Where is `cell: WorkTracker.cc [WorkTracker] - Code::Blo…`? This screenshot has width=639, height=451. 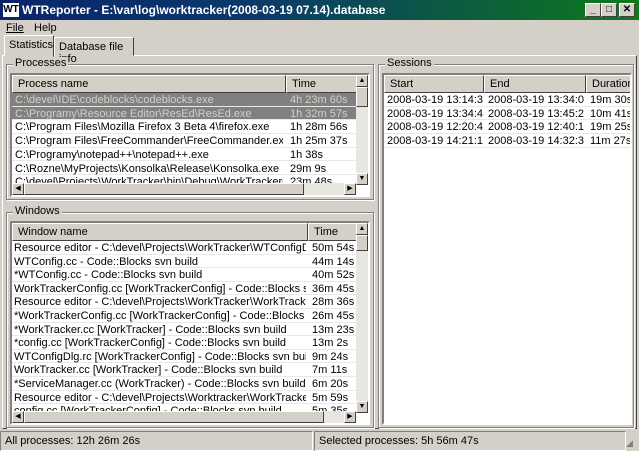 cell: WorkTracker.cc [WorkTracker] - Code::Blo… is located at coordinates (148, 370).